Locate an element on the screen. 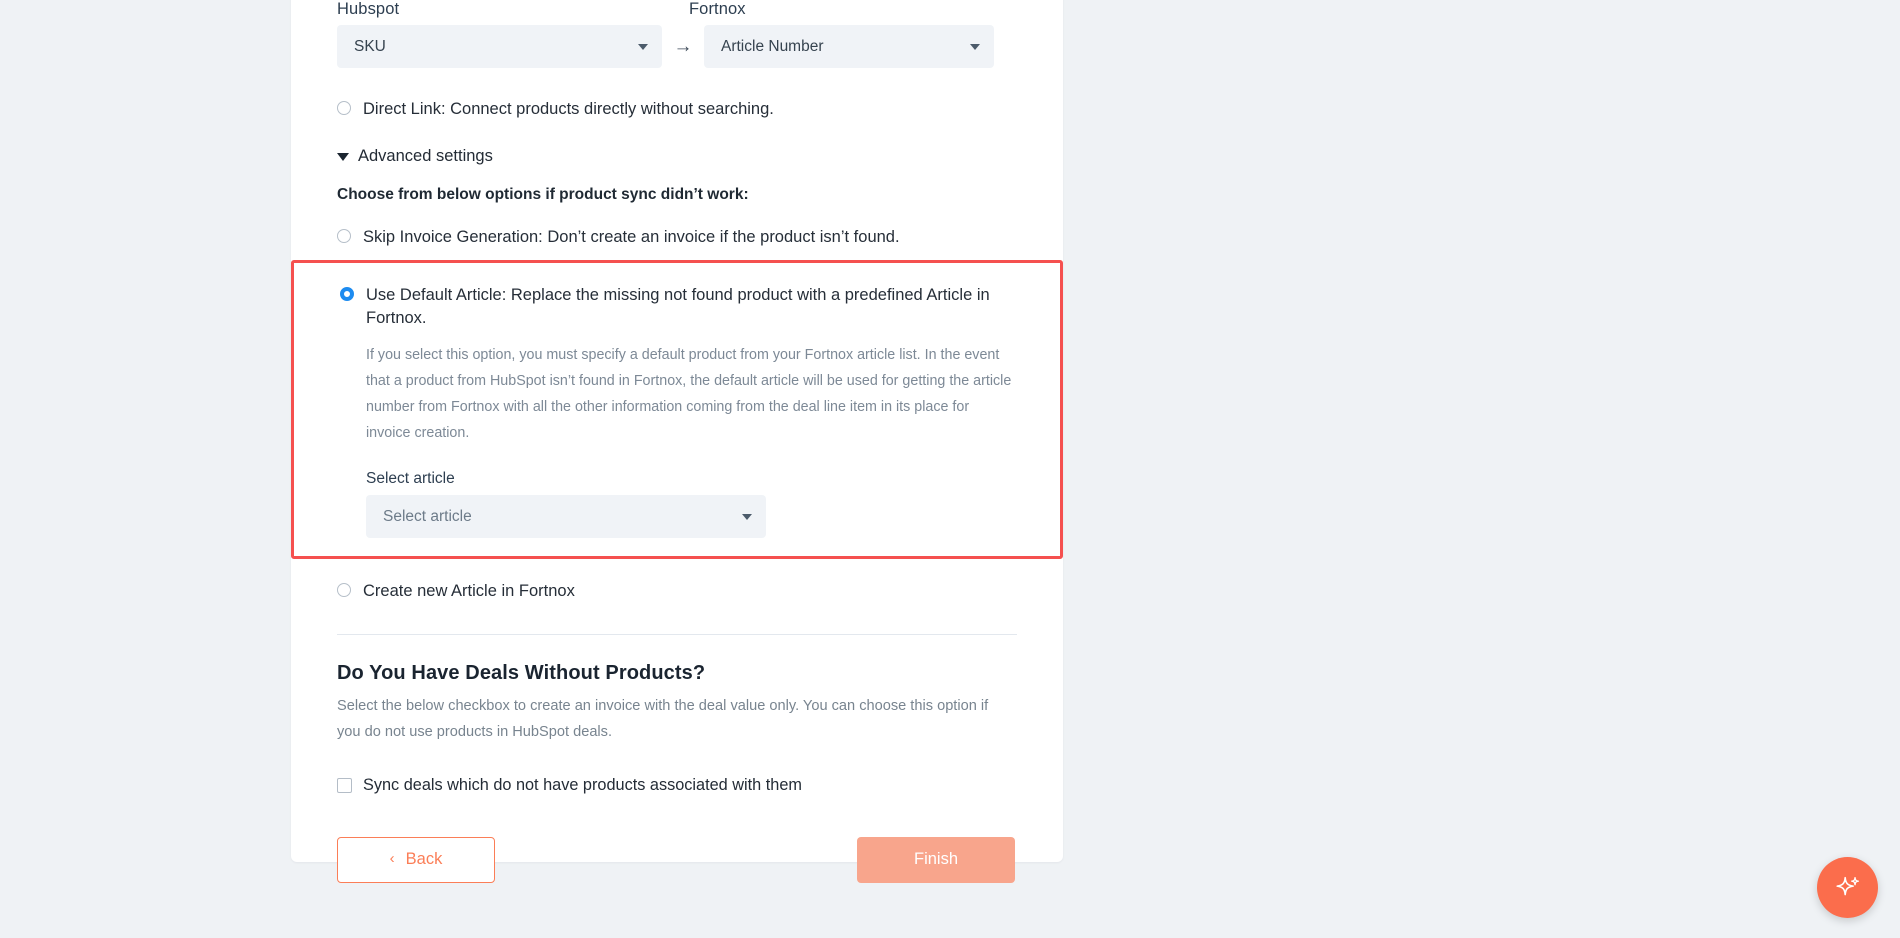 The width and height of the screenshot is (1900, 938). select-article-value: Select article is located at coordinates (427, 516).